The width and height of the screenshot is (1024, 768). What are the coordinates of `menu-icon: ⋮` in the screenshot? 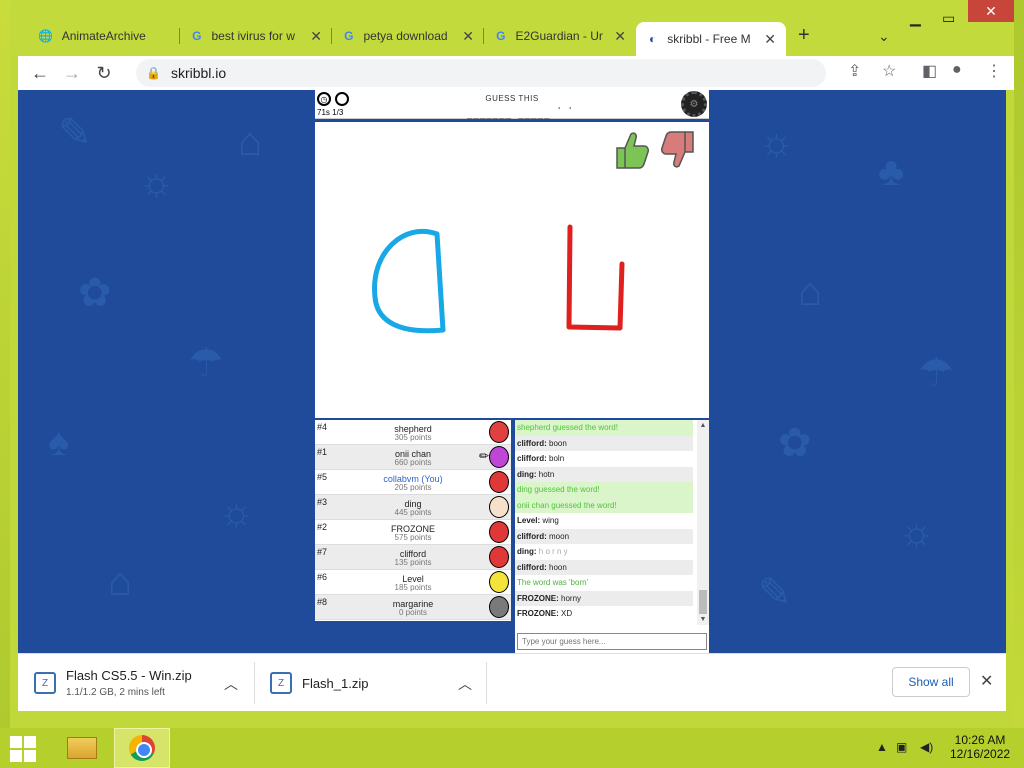 It's located at (994, 71).